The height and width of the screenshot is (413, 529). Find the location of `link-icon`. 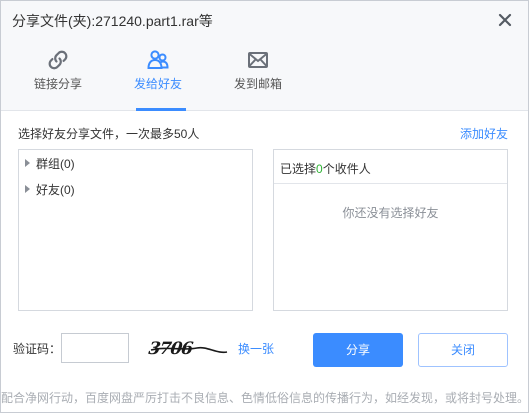

link-icon is located at coordinates (58, 60).